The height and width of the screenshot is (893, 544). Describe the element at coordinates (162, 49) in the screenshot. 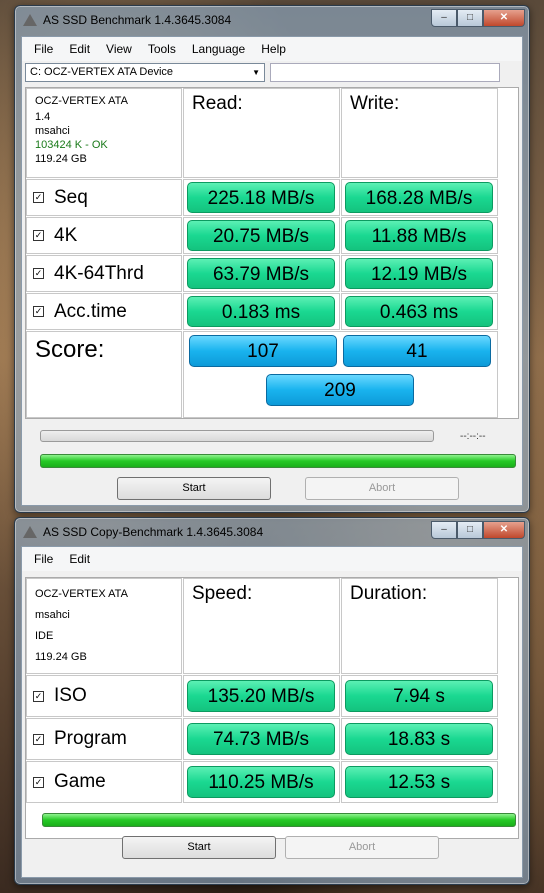

I see `menu-tools: Tools` at that location.